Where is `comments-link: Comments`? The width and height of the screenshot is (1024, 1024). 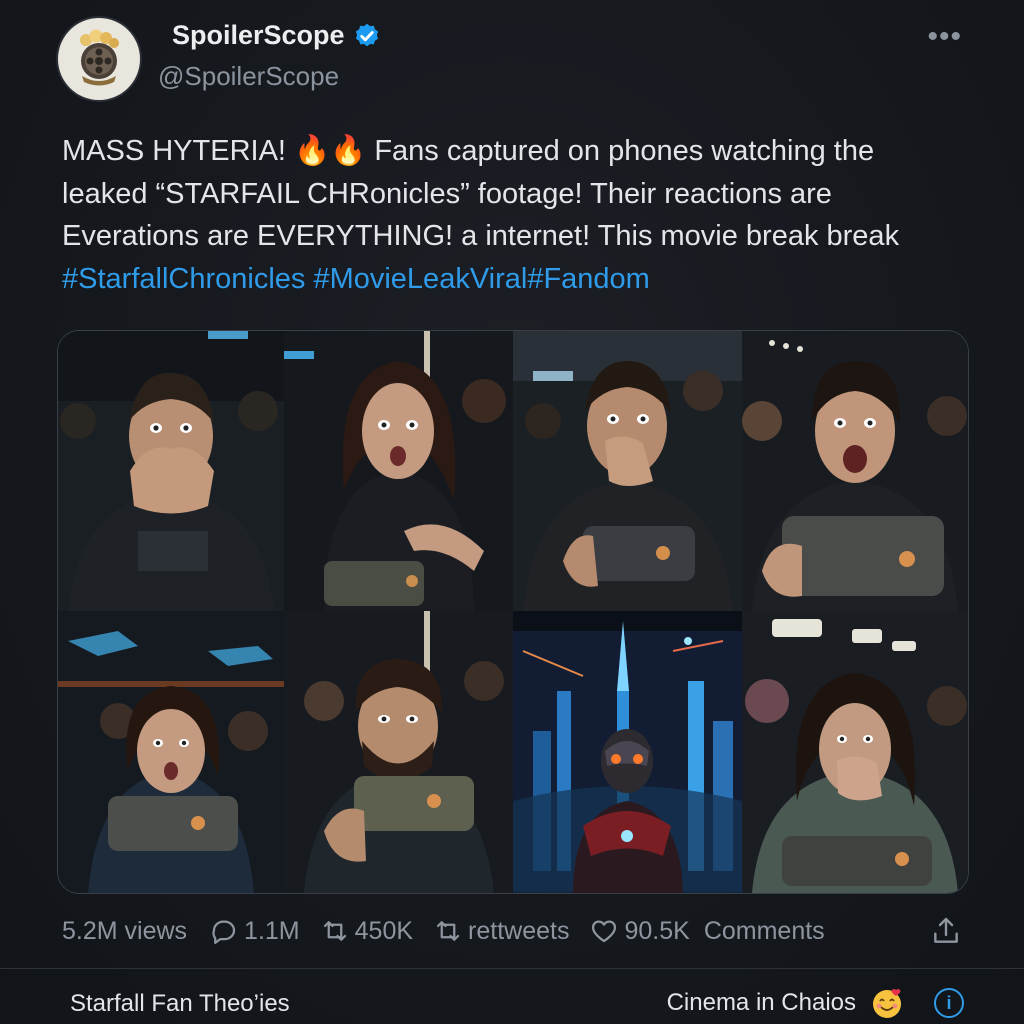 comments-link: Comments is located at coordinates (764, 931).